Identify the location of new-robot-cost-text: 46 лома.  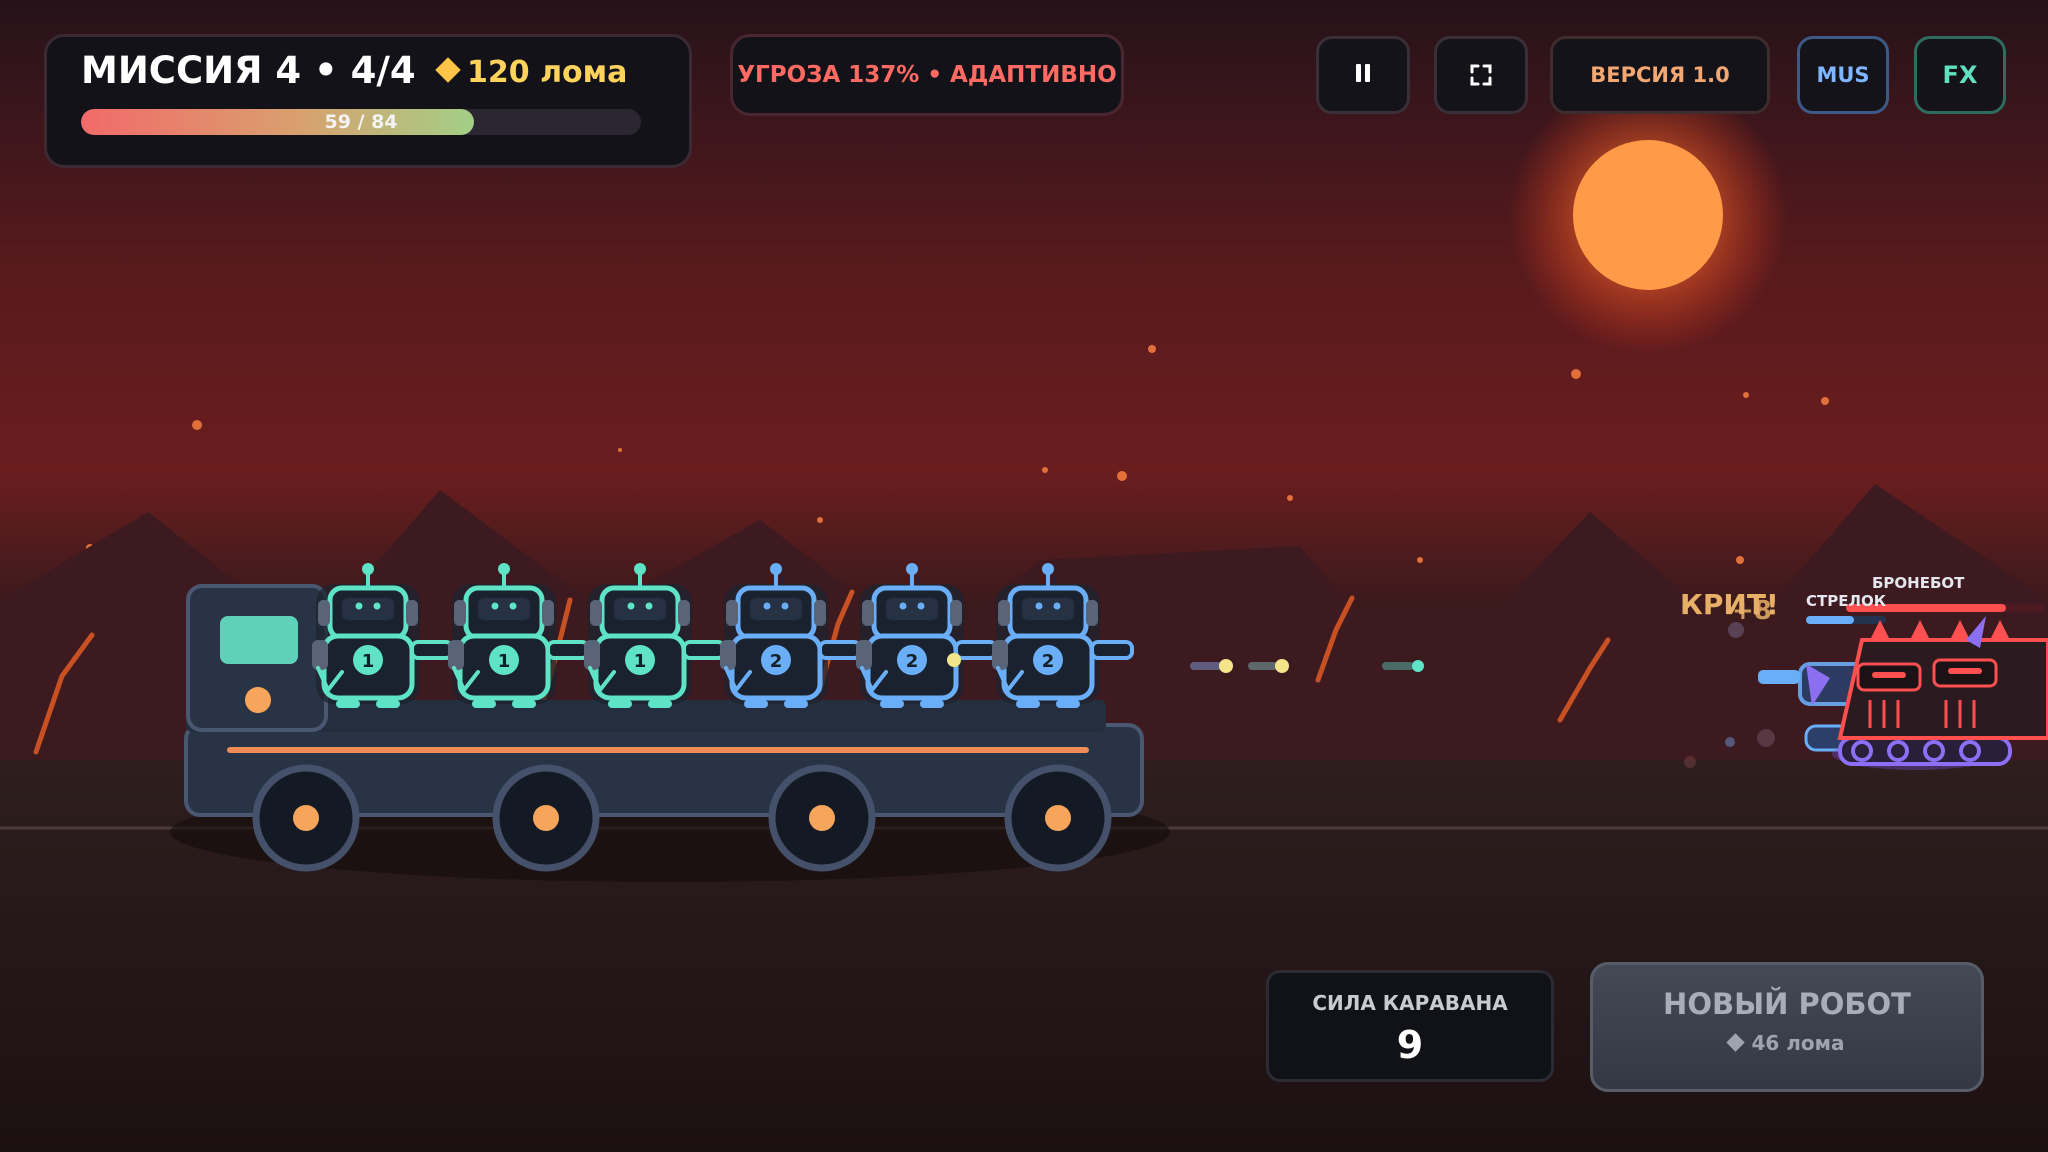
(1798, 1043).